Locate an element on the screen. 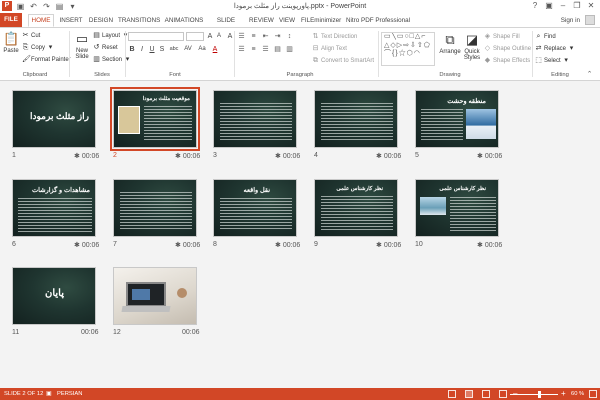 This screenshot has width=600, height=400. quick-styles-button: ◪ Quick Styles is located at coordinates (472, 46).